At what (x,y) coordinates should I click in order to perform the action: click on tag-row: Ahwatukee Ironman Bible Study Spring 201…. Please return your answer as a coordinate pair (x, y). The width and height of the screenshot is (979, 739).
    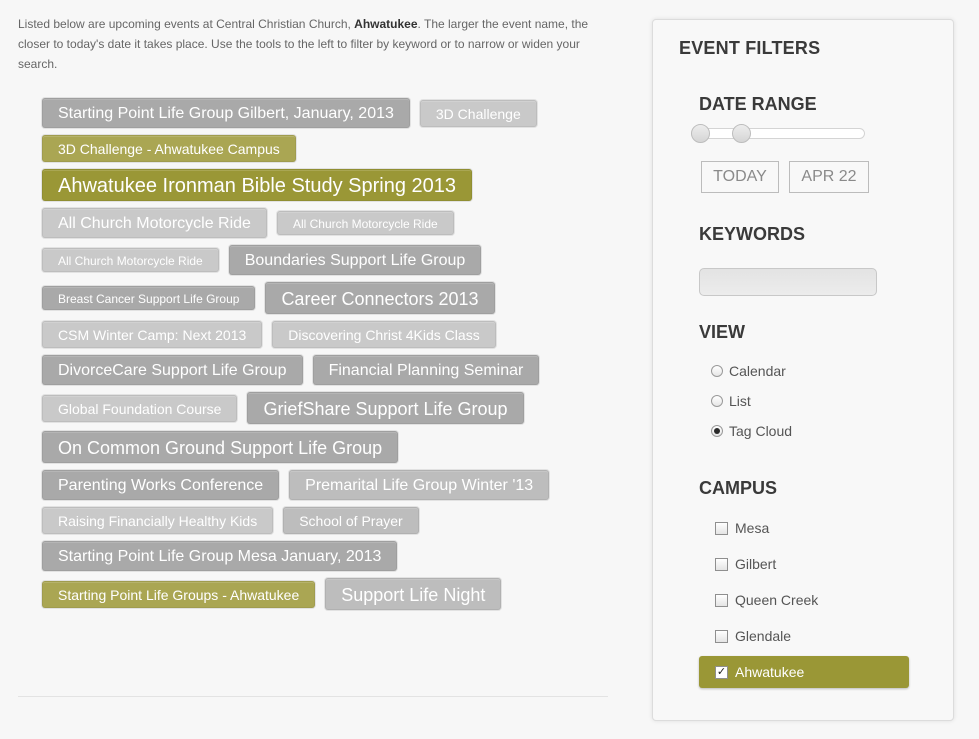
    Looking at the image, I should click on (322, 185).